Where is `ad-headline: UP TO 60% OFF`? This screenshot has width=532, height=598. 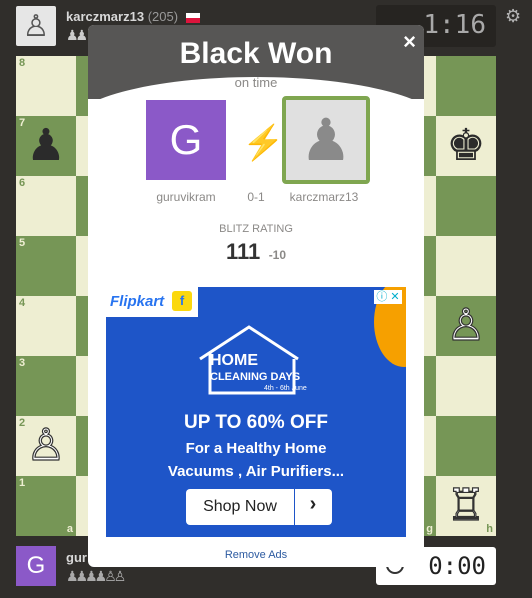
ad-headline: UP TO 60% OFF is located at coordinates (256, 422).